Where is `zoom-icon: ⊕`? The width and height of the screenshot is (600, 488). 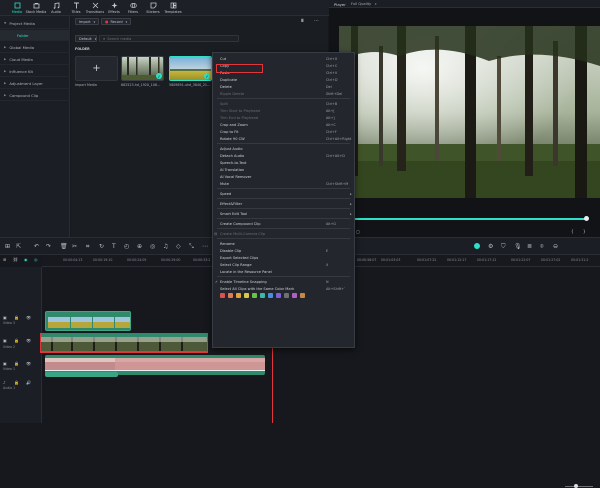 zoom-icon: ⊕ is located at coordinates (140, 246).